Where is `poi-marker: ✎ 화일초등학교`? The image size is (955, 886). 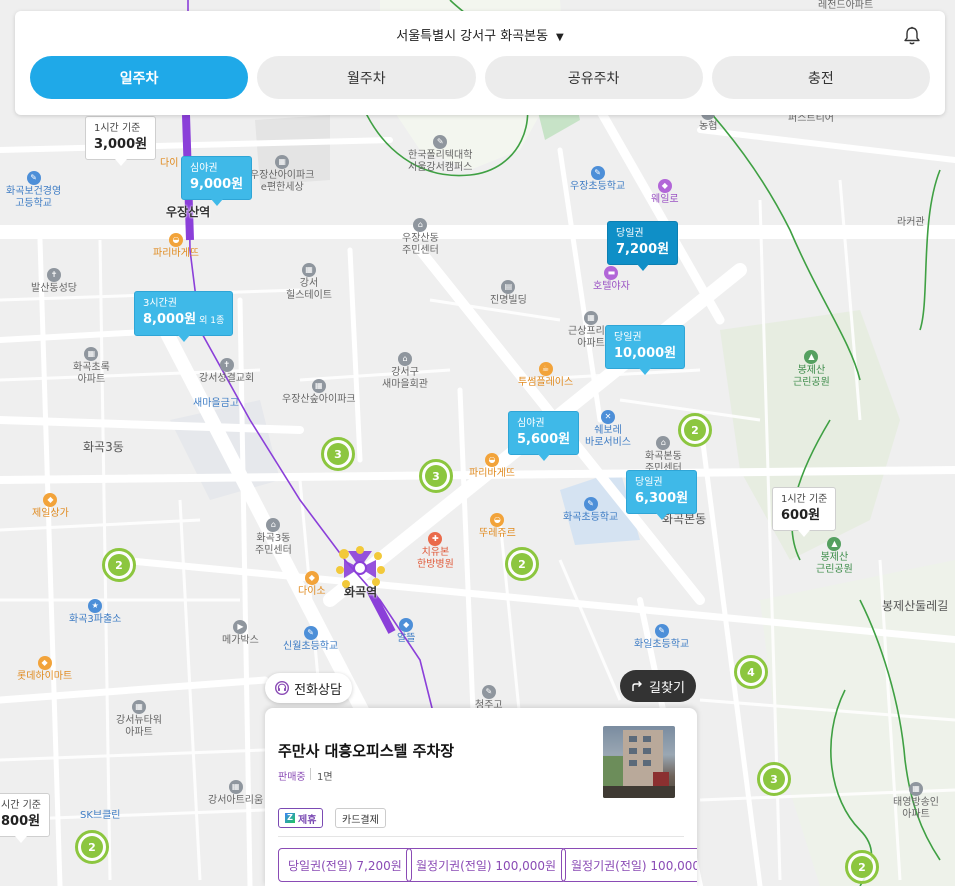 poi-marker: ✎ 화일초등학교 is located at coordinates (661, 637).